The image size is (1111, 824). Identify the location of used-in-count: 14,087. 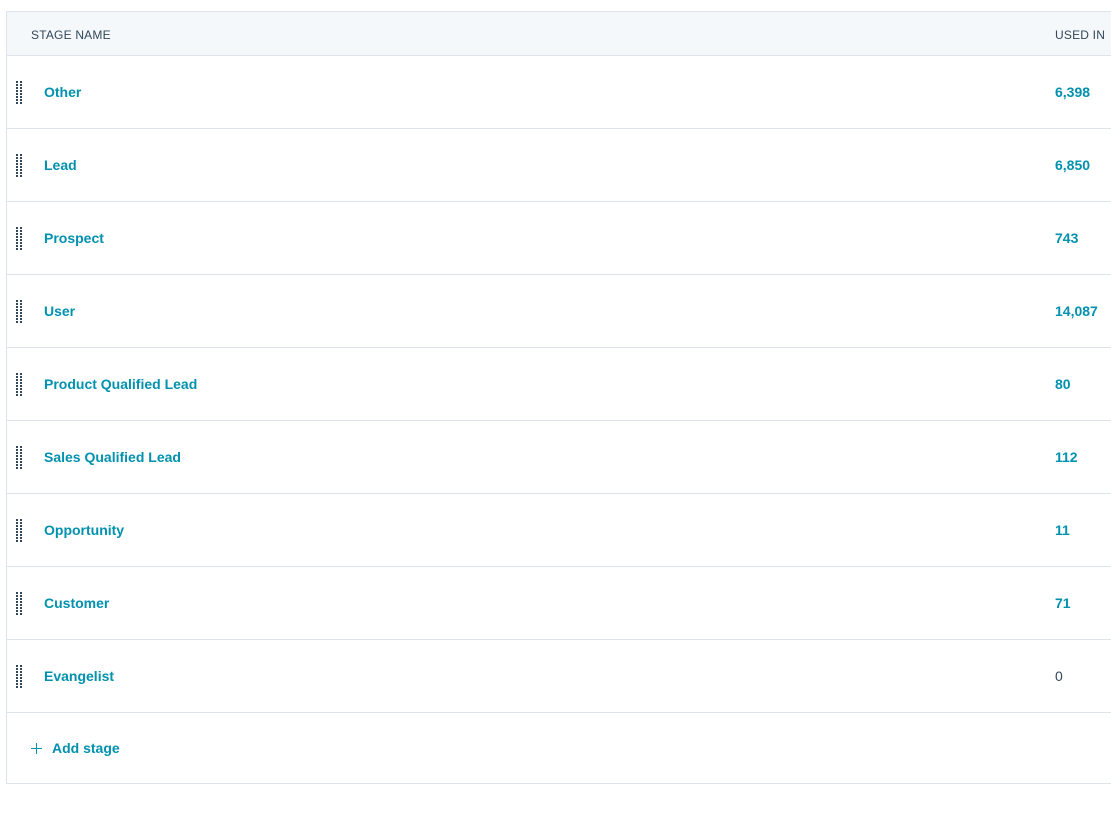
(1076, 311).